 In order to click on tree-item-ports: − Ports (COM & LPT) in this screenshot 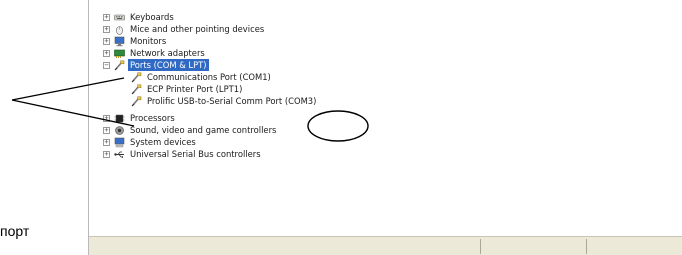, I will do `click(156, 65)`.